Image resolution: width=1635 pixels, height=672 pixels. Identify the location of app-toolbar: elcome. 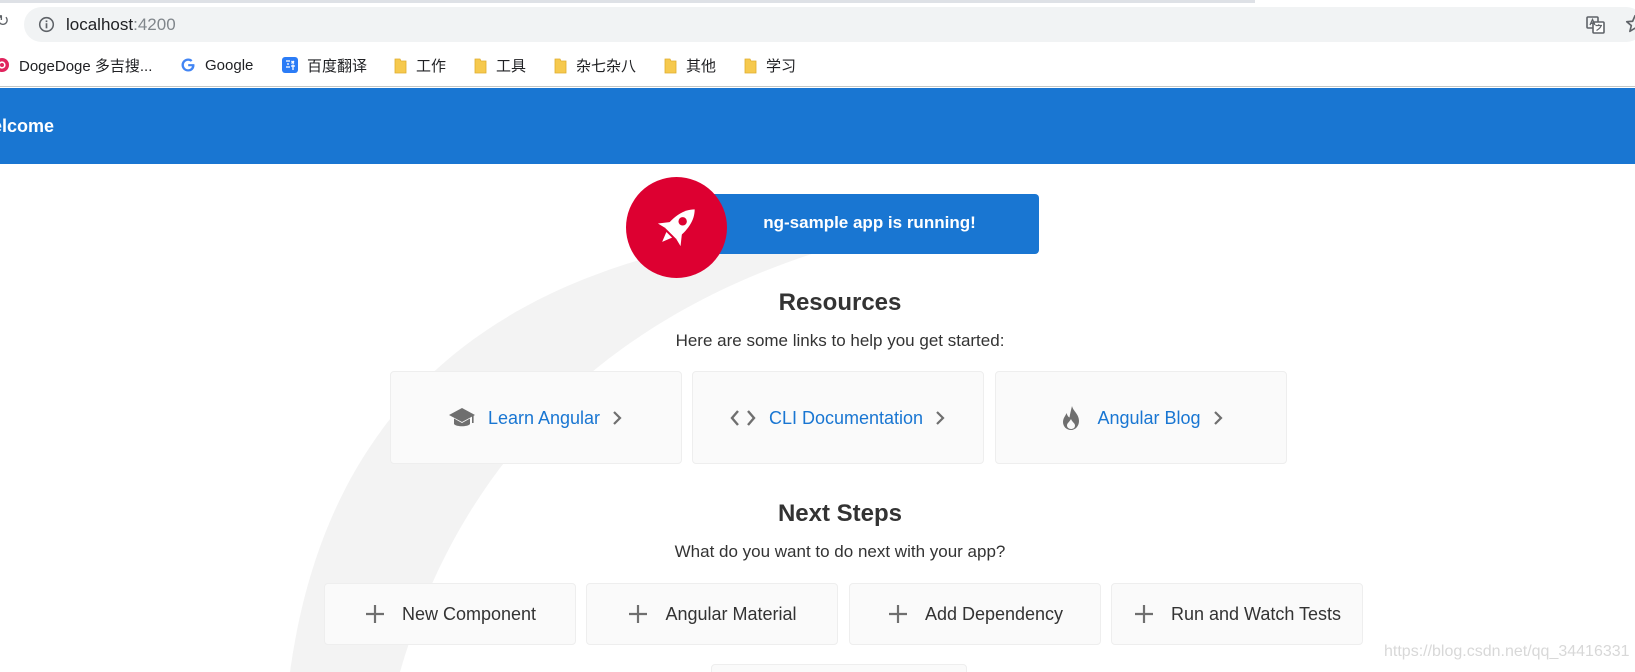
(817, 126).